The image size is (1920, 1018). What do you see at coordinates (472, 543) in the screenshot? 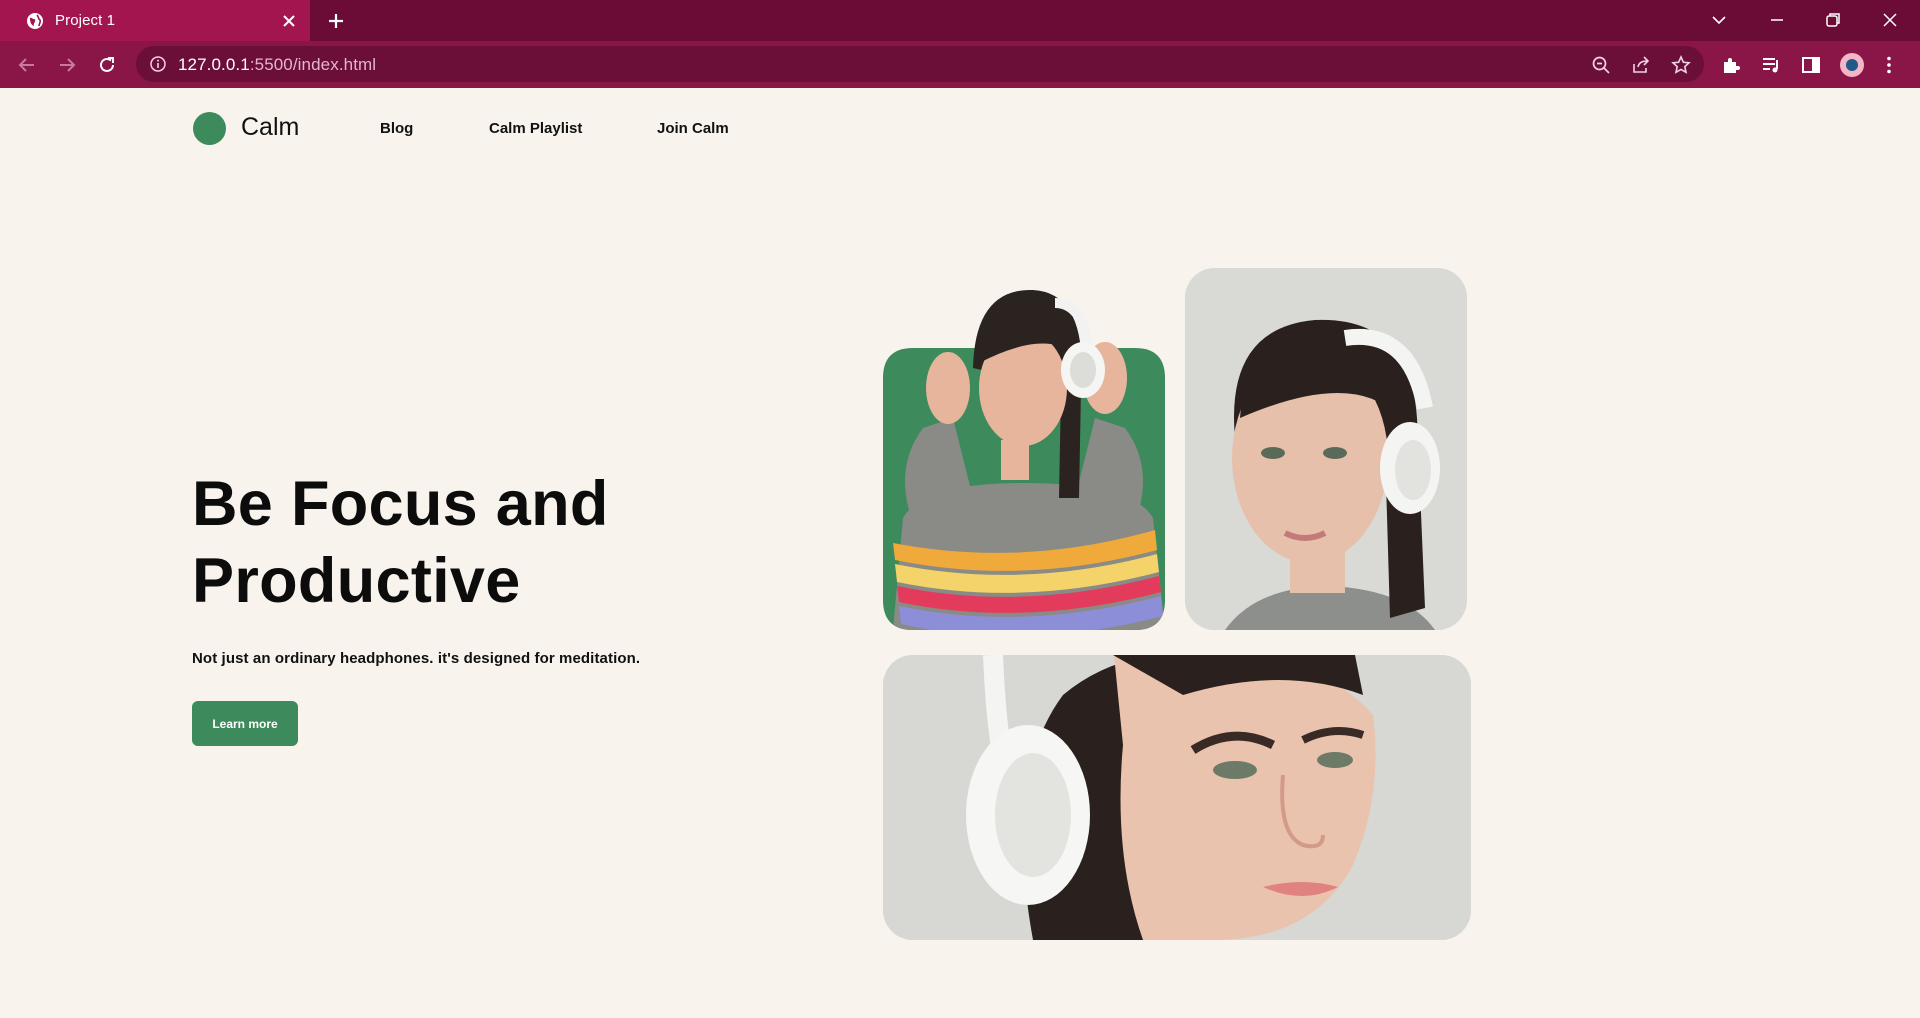
I see `hero-title: Be Focus and Productive` at bounding box center [472, 543].